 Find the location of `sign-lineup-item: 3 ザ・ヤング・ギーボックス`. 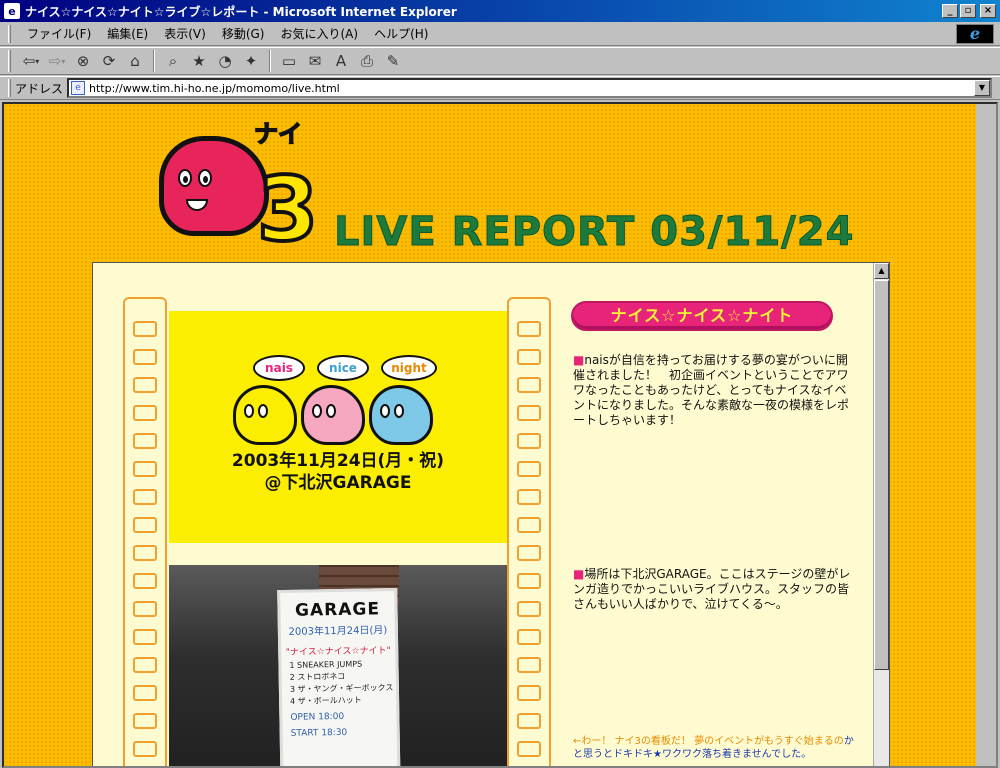

sign-lineup-item: 3 ザ・ヤング・ギーボックス is located at coordinates (341, 688).